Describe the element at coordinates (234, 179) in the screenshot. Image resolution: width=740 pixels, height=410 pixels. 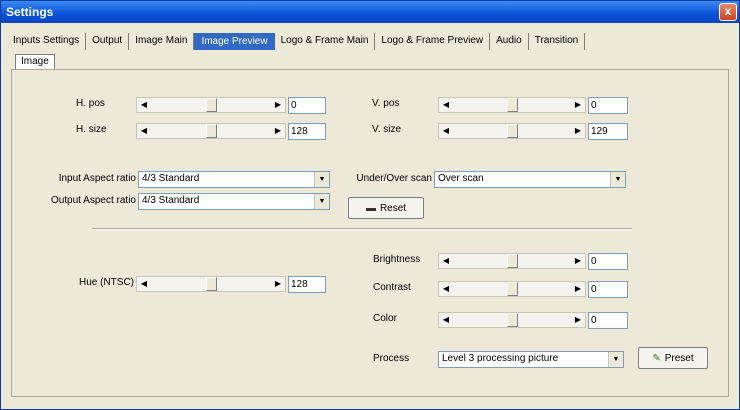
I see `input-aspect-select: 4/3 Standard ▼` at that location.